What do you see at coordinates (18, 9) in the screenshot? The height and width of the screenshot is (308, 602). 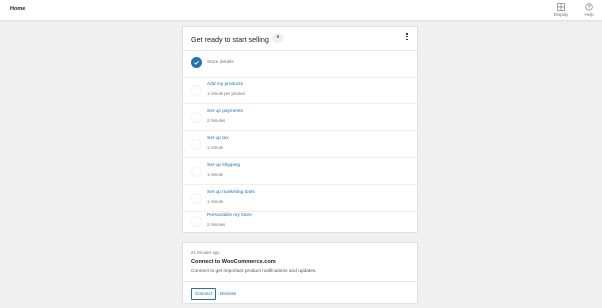 I see `page-title: Home` at bounding box center [18, 9].